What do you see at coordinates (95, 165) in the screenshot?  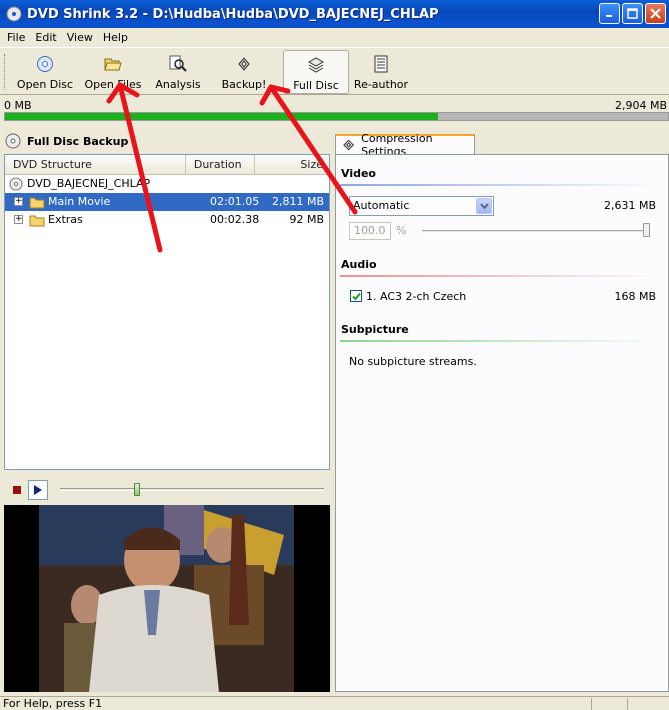 I see `column-dvd-structure: DVD Structure` at bounding box center [95, 165].